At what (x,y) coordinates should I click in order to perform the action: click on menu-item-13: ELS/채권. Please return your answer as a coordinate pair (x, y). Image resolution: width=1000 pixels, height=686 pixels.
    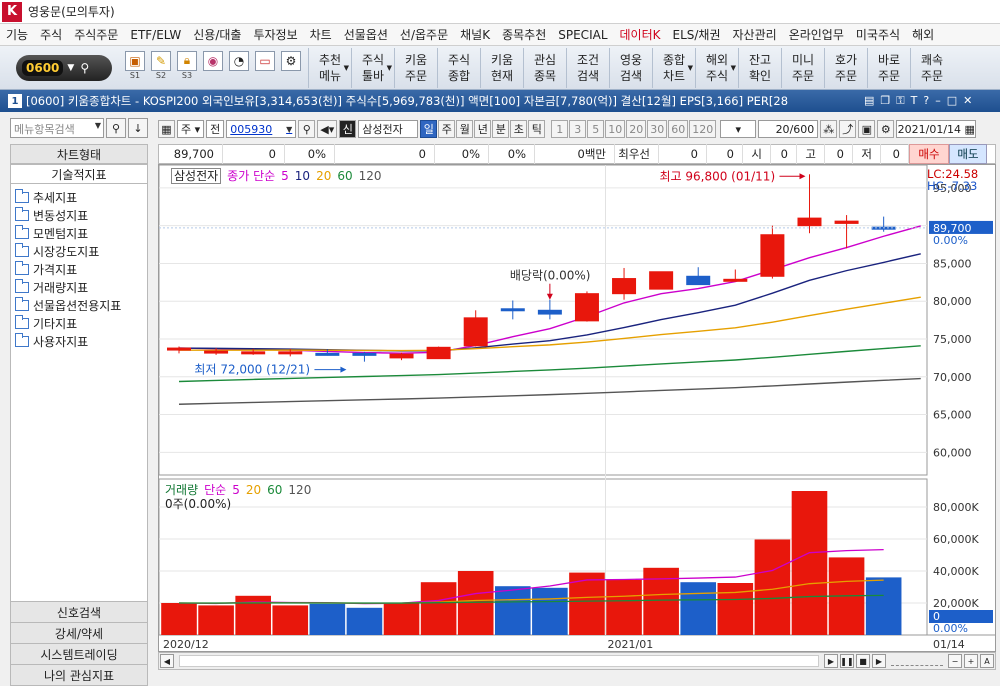
    Looking at the image, I should click on (697, 34).